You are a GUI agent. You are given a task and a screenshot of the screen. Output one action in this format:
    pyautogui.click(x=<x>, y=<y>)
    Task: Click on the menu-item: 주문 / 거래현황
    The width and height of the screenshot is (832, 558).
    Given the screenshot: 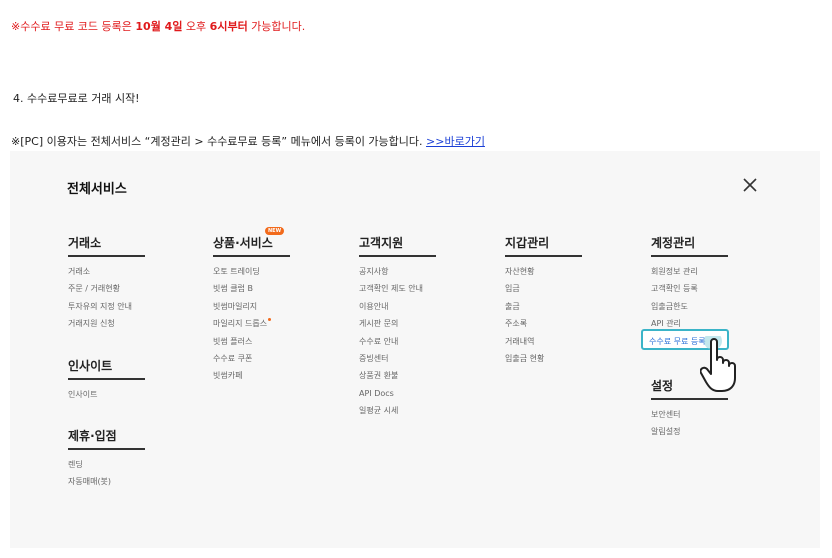 What is the action you would take?
    pyautogui.click(x=108, y=292)
    